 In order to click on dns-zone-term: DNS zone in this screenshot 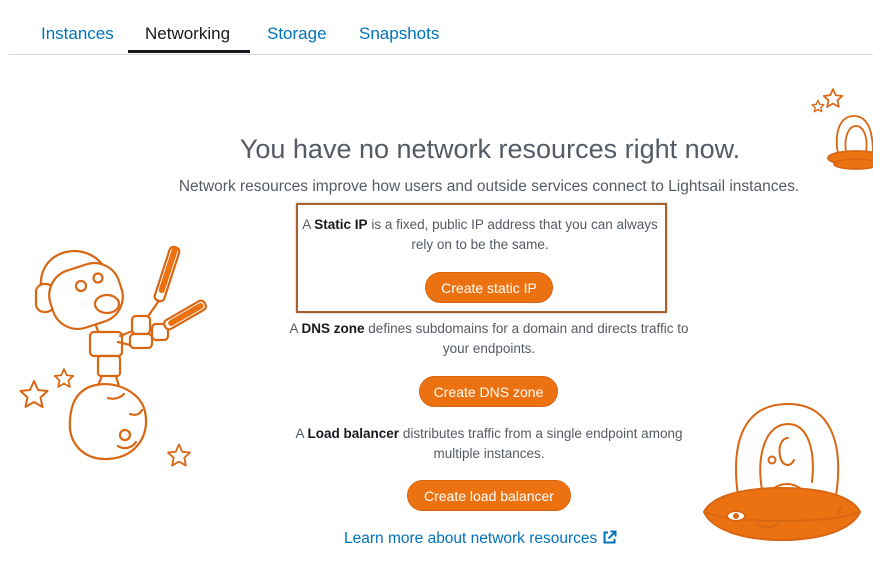, I will do `click(333, 328)`.